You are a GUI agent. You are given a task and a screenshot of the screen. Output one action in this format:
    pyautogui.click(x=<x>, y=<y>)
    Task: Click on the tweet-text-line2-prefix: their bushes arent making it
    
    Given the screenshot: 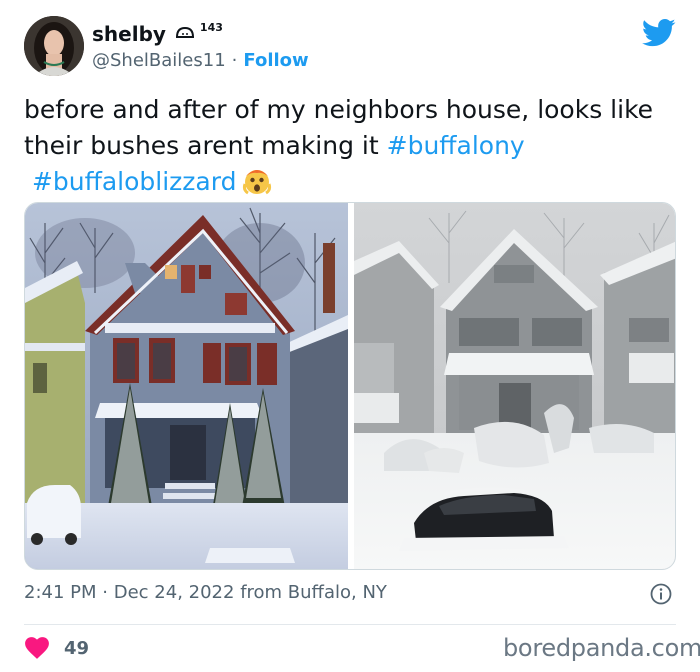 What is the action you would take?
    pyautogui.click(x=205, y=145)
    